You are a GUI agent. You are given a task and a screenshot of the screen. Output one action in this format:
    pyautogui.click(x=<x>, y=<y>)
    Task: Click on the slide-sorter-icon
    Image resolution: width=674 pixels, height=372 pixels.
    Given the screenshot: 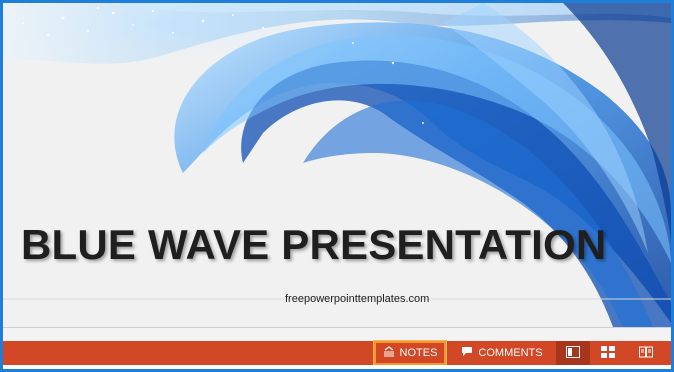 What is the action you would take?
    pyautogui.click(x=608, y=353)
    